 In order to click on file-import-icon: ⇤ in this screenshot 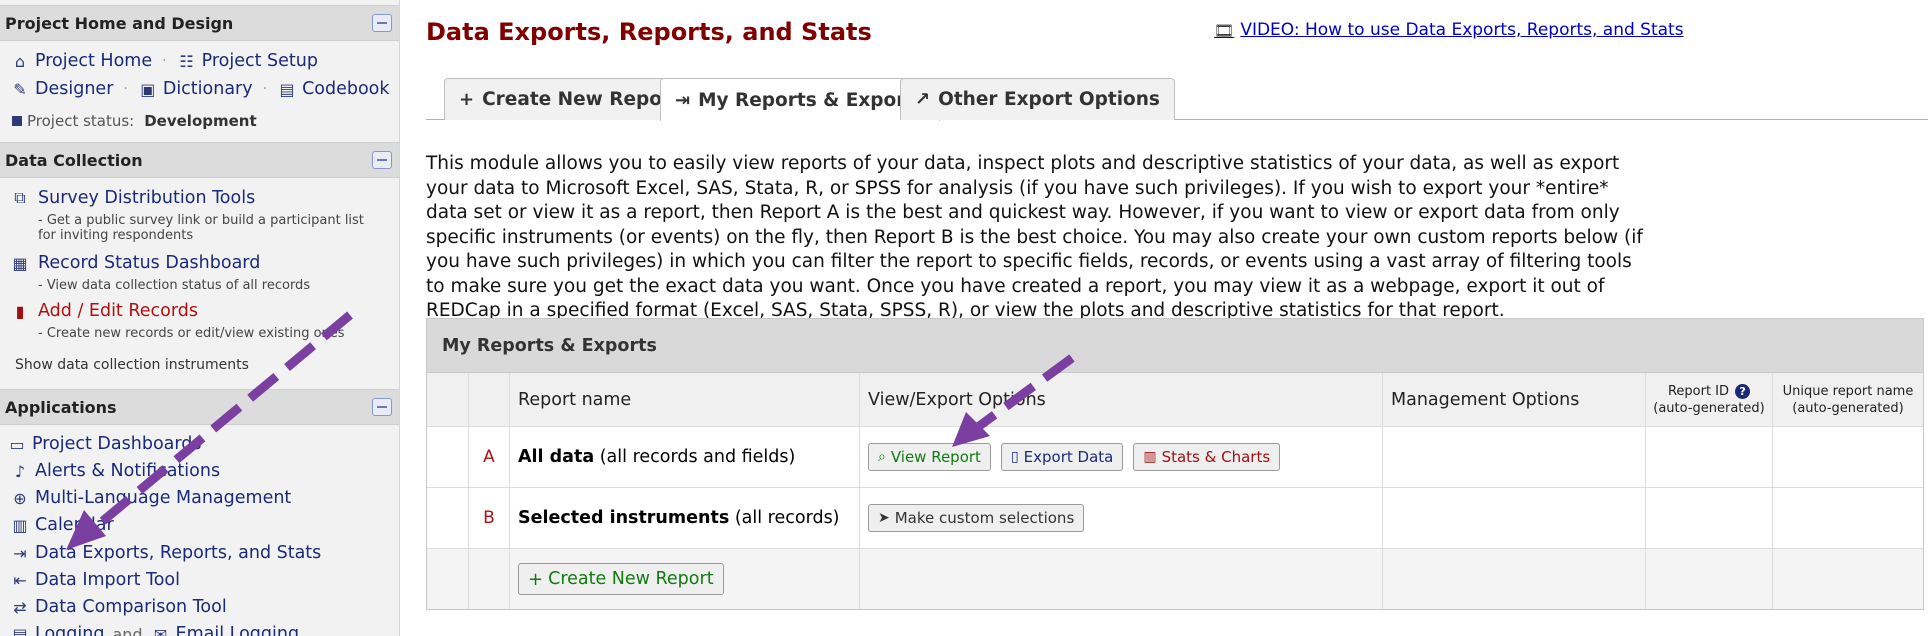, I will do `click(20, 580)`.